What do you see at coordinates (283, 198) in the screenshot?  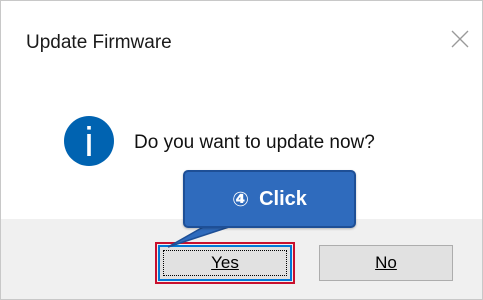 I see `step-label: Click` at bounding box center [283, 198].